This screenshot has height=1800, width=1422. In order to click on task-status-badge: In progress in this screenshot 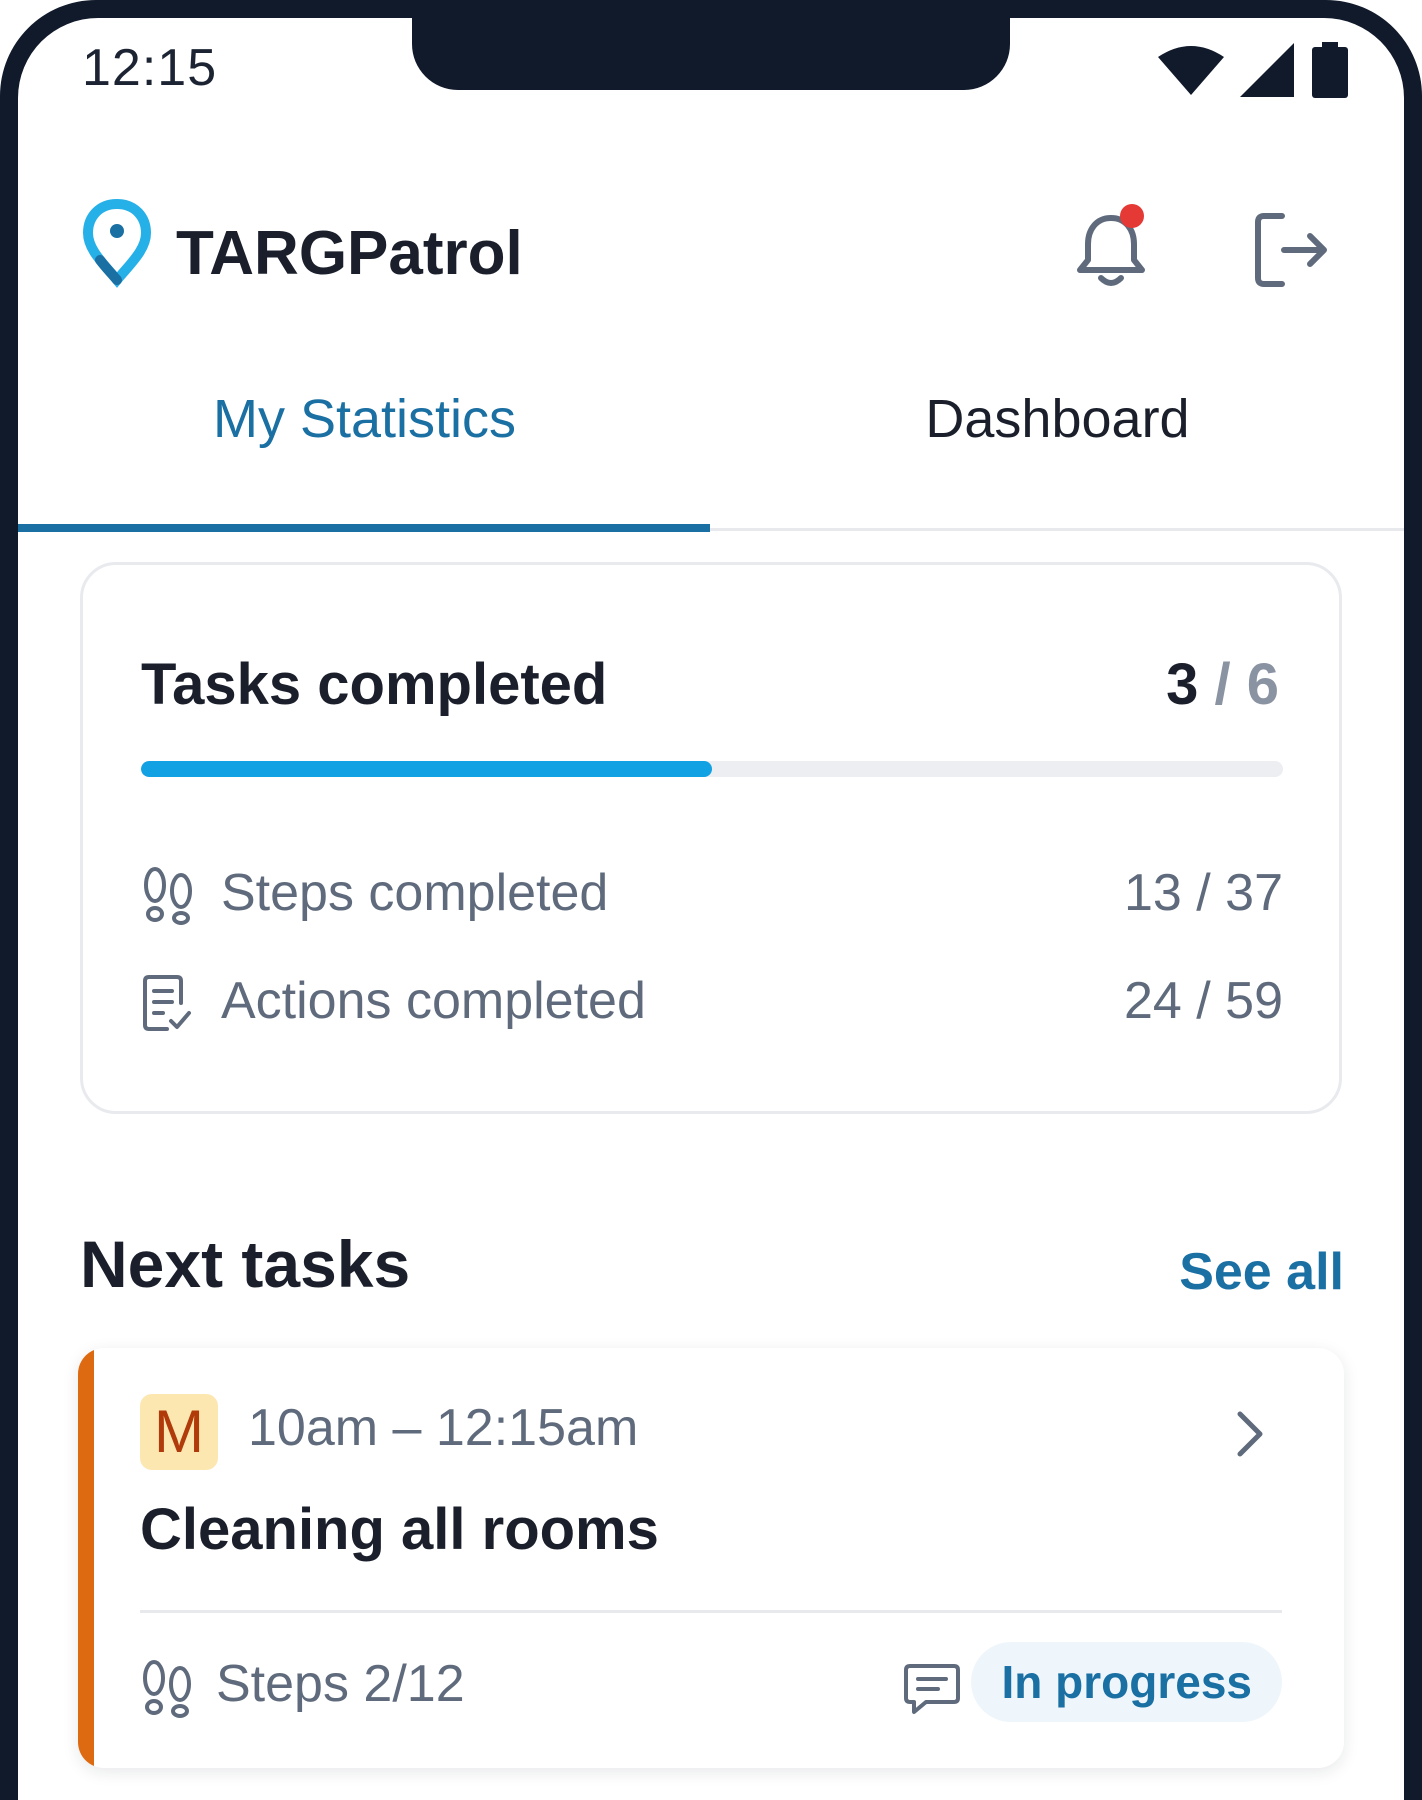, I will do `click(1126, 1682)`.